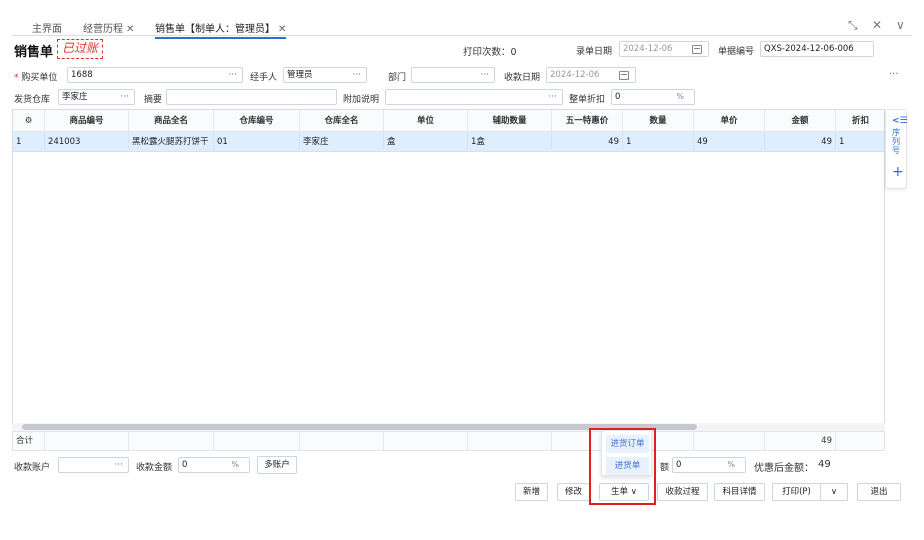 This screenshot has width=924, height=540. Describe the element at coordinates (877, 25) in the screenshot. I see `close-window-icon: ✕` at that location.